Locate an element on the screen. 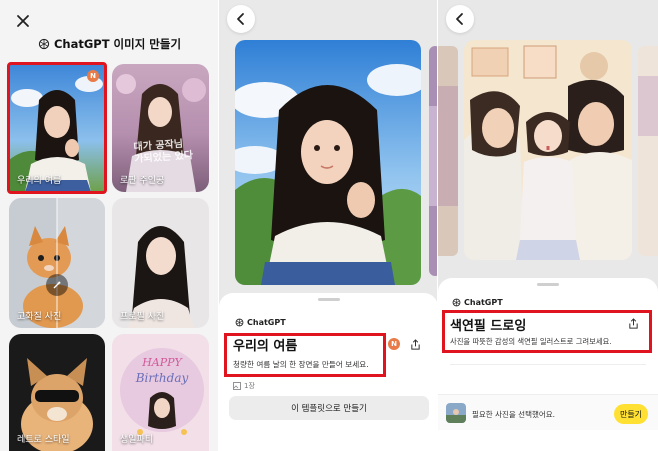  magic-wand-icon is located at coordinates (57, 285).